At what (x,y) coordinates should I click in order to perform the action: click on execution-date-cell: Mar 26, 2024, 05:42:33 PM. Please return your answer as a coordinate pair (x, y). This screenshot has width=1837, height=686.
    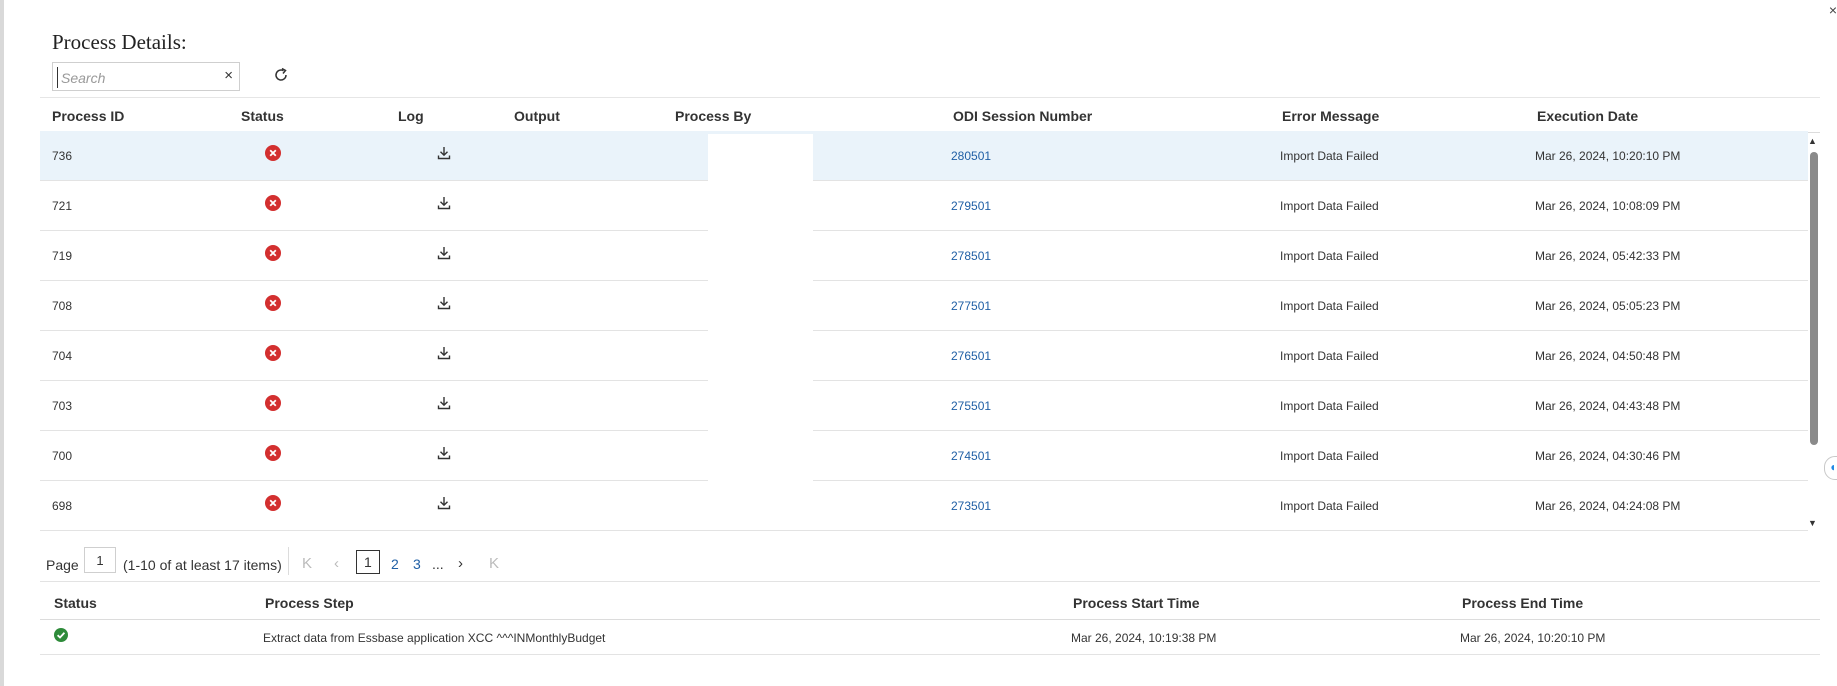
    Looking at the image, I should click on (1608, 256).